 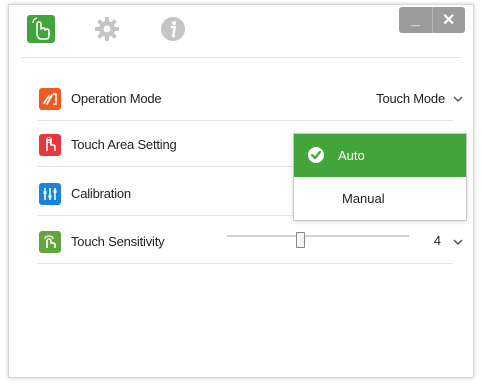 What do you see at coordinates (50, 194) in the screenshot?
I see `calibration-icon` at bounding box center [50, 194].